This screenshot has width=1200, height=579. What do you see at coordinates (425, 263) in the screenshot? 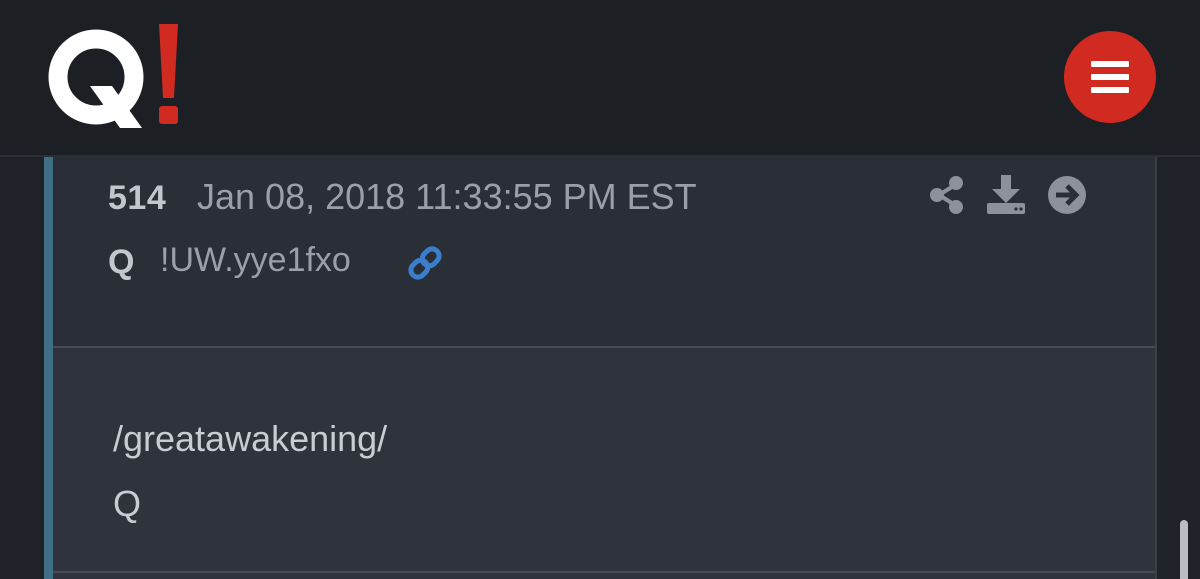
I see `link-icon` at bounding box center [425, 263].